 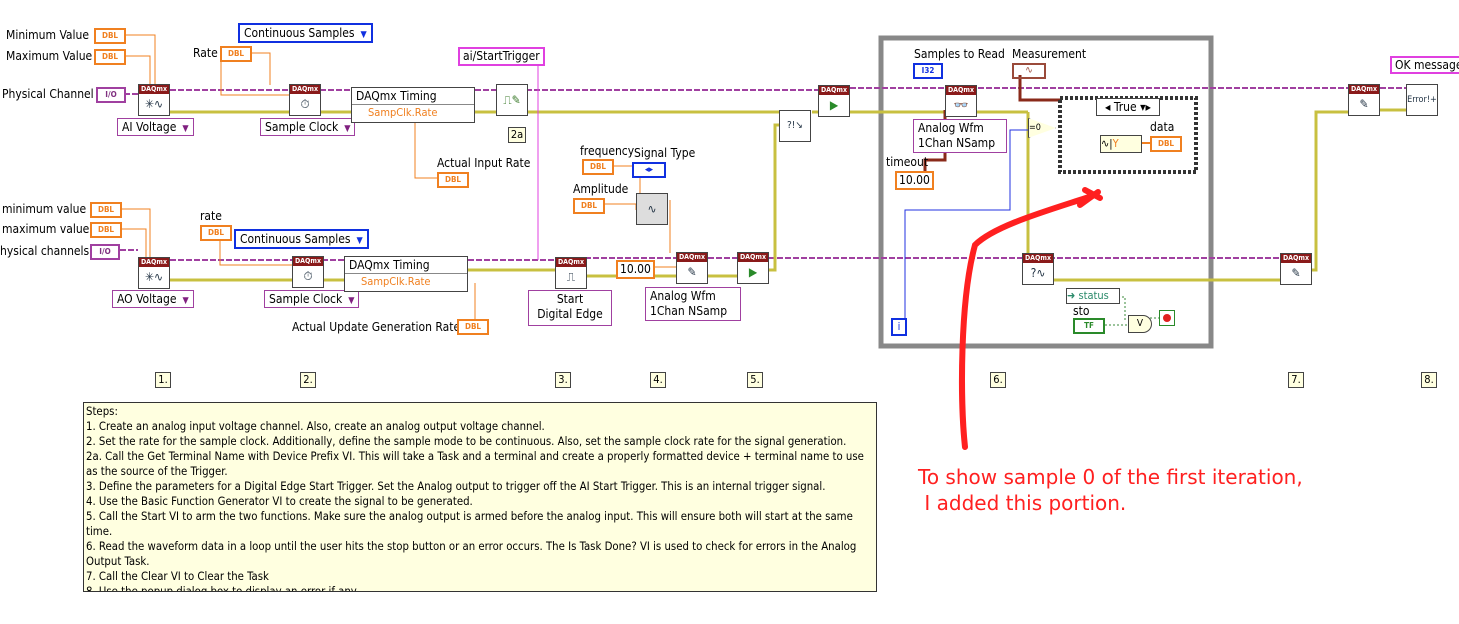 What do you see at coordinates (1121, 144) in the screenshot?
I see `get-waveform-y-node: ∿|Y` at bounding box center [1121, 144].